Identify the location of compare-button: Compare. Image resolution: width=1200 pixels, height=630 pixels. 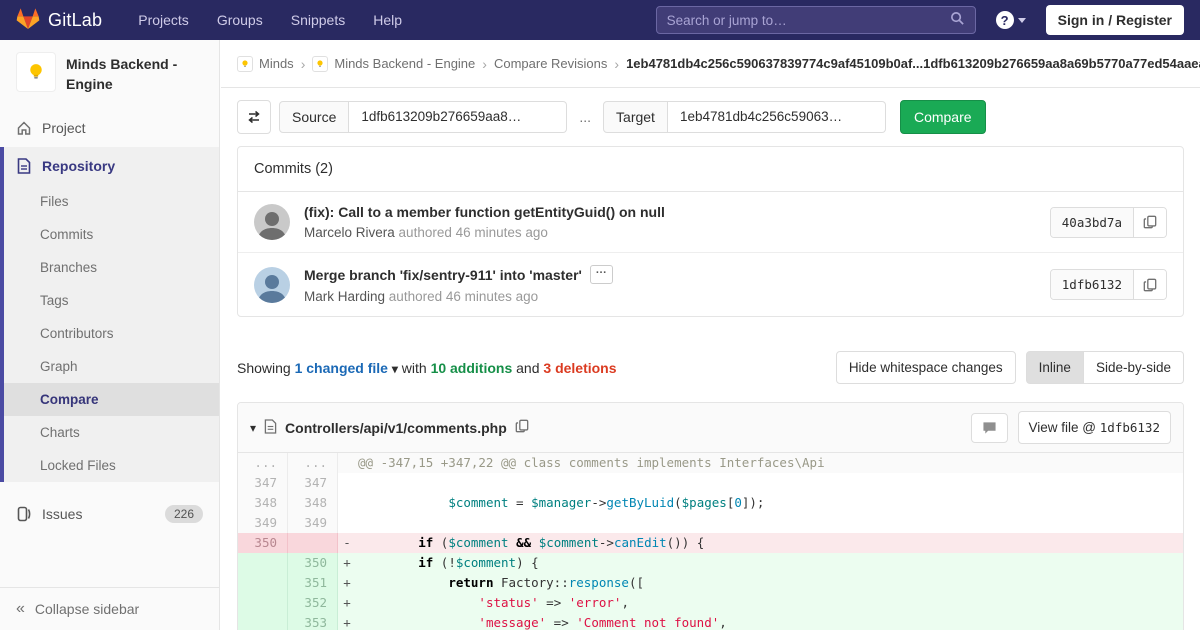
(942, 117).